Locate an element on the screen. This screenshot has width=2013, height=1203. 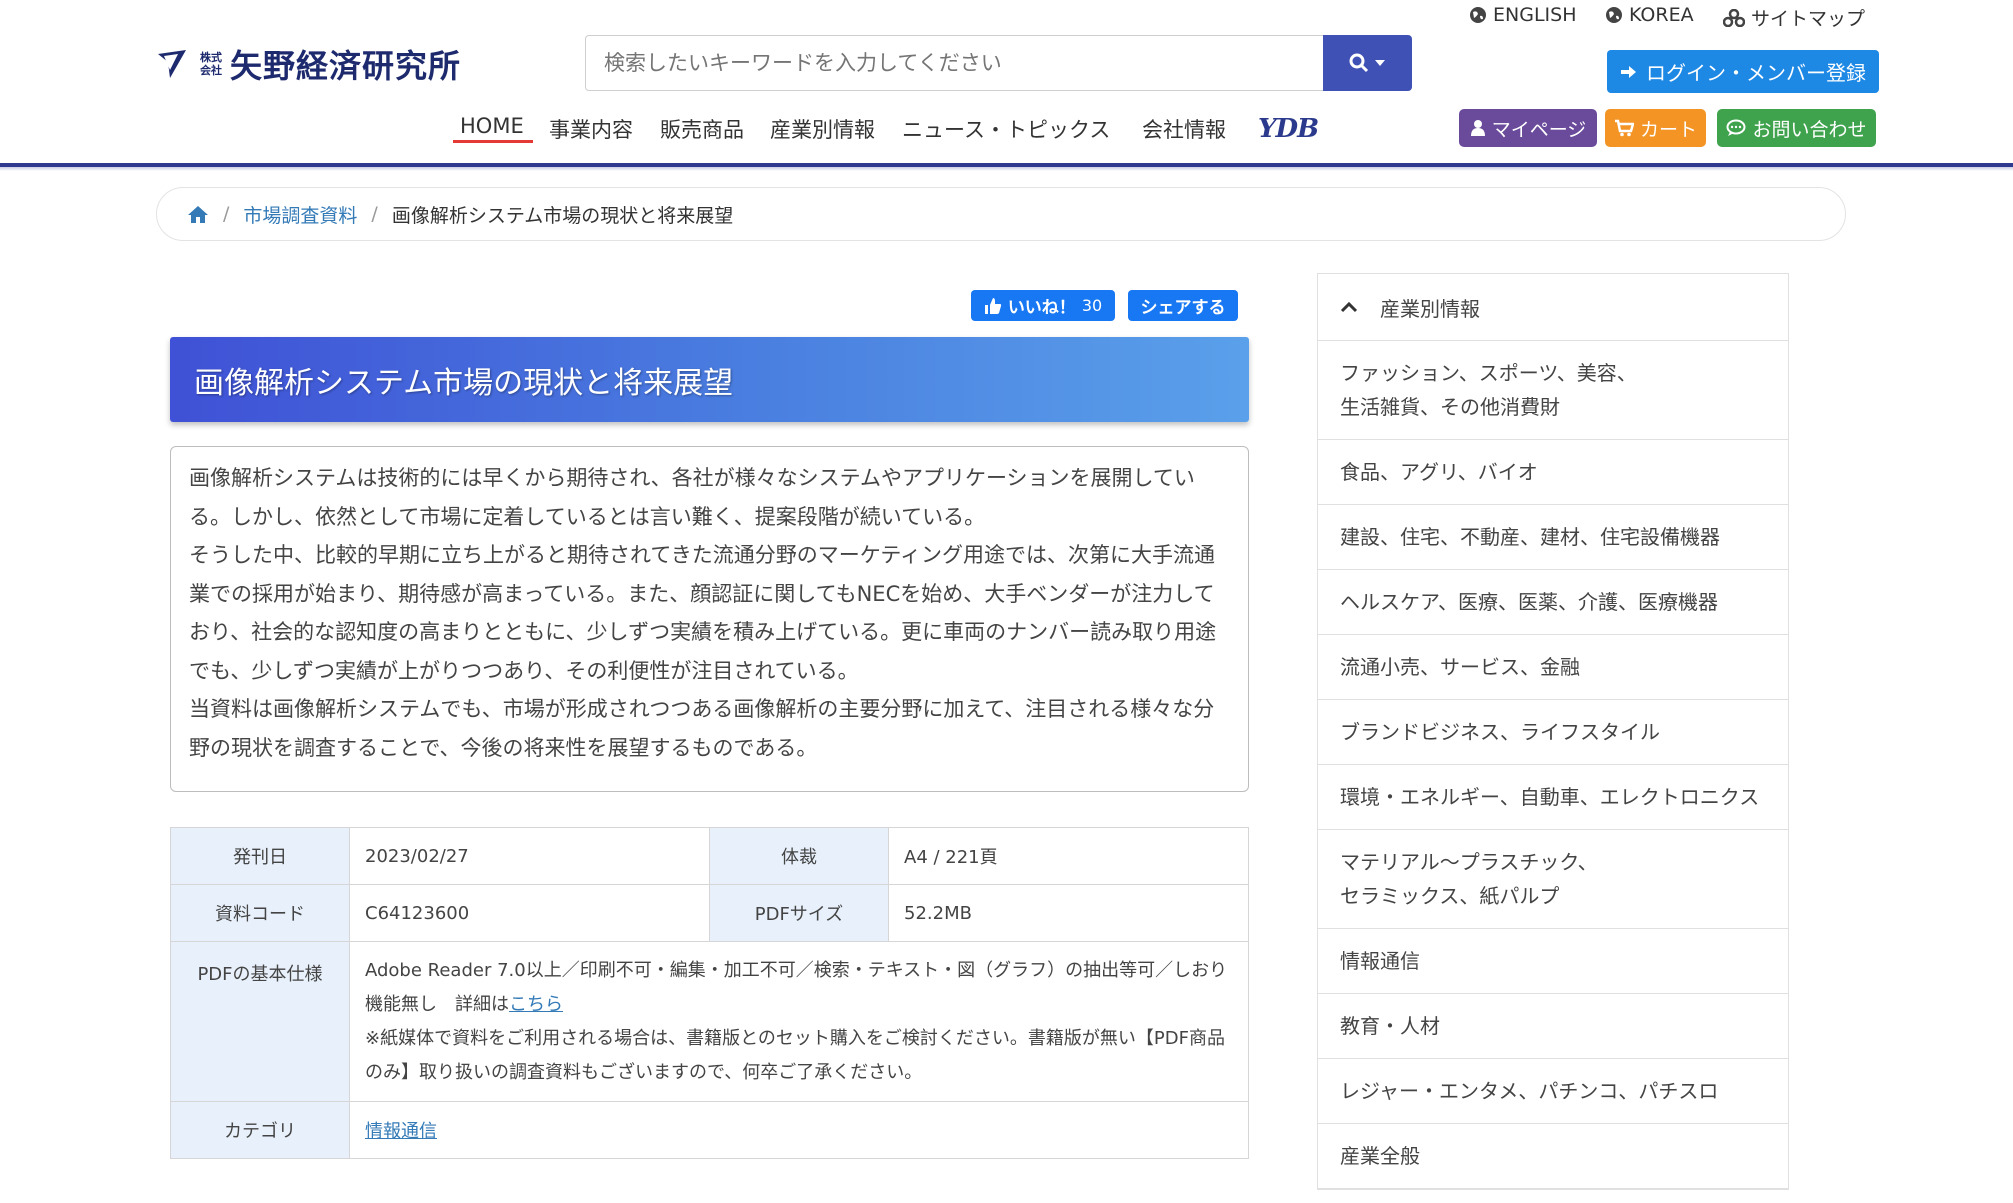
sidebar-item-leisure: レジャー・エンタメ、パチンコ、パチスロ is located at coordinates (1553, 1091).